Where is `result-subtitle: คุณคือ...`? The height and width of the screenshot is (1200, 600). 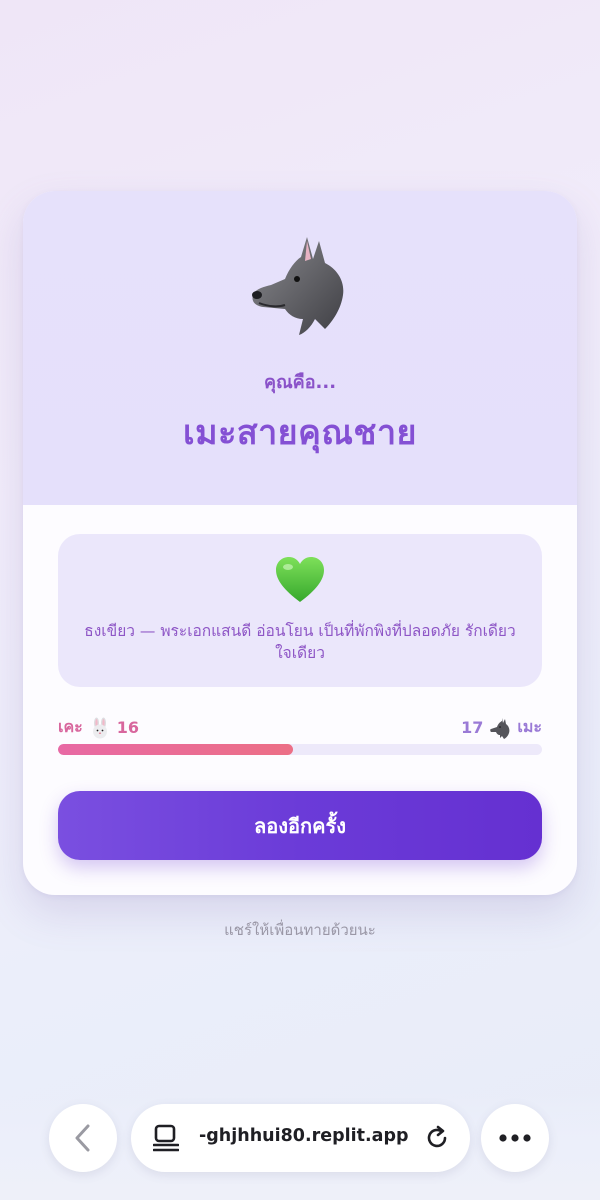
result-subtitle: คุณคือ... is located at coordinates (300, 382).